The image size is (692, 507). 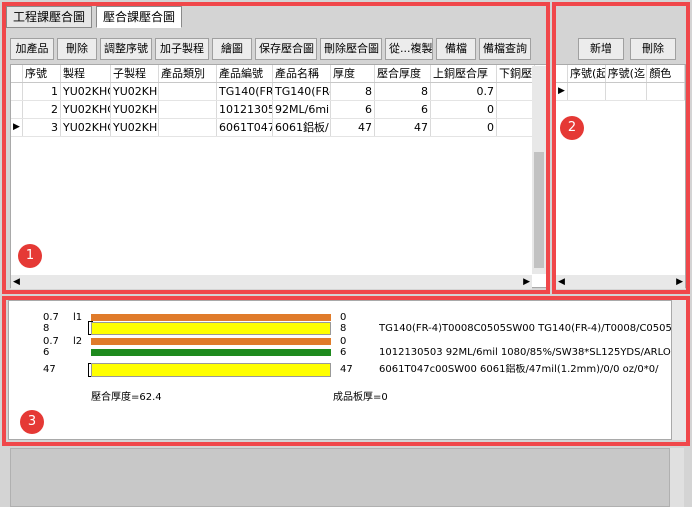 What do you see at coordinates (340, 477) in the screenshot?
I see `bottom-panel` at bounding box center [340, 477].